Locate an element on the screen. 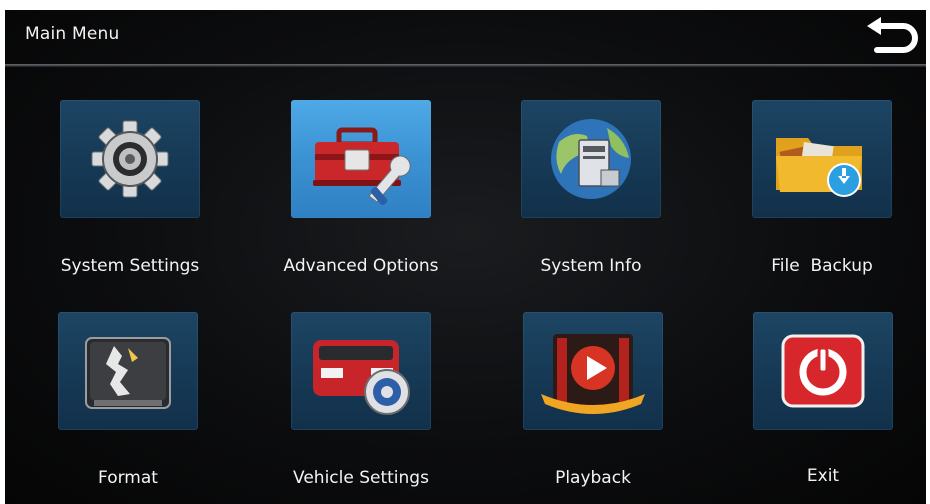 This screenshot has width=930, height=504. menu-label-system-settings: System Settings is located at coordinates (130, 266).